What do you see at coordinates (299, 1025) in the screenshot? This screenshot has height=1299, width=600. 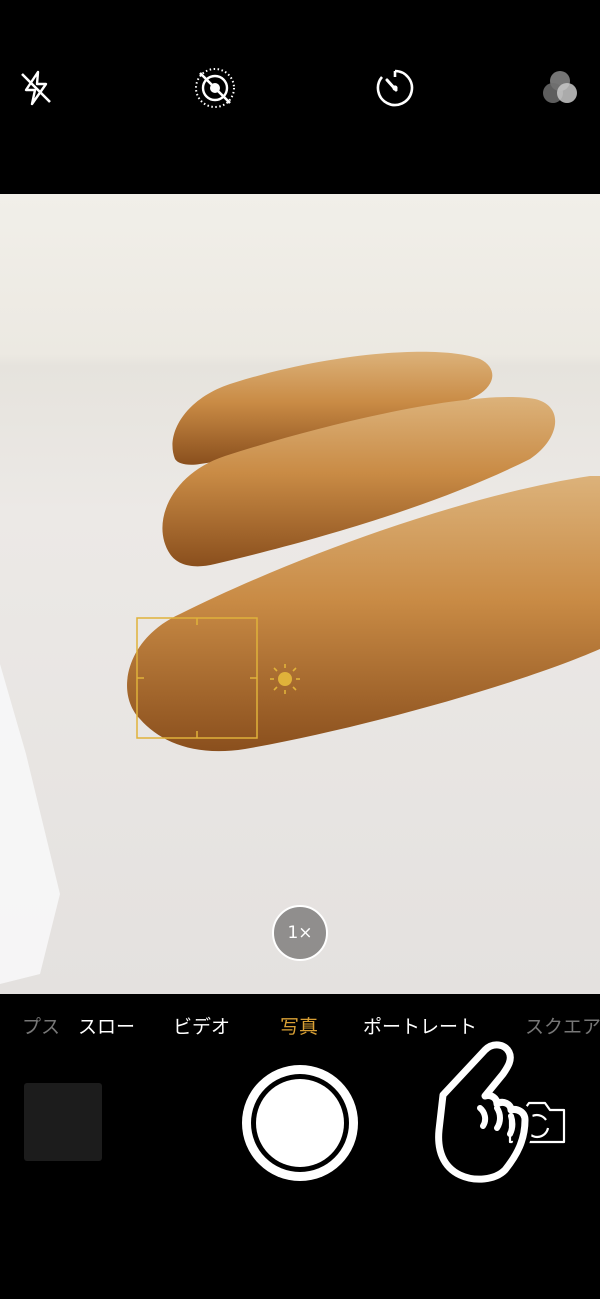 I see `mode-item-photo: 写真` at bounding box center [299, 1025].